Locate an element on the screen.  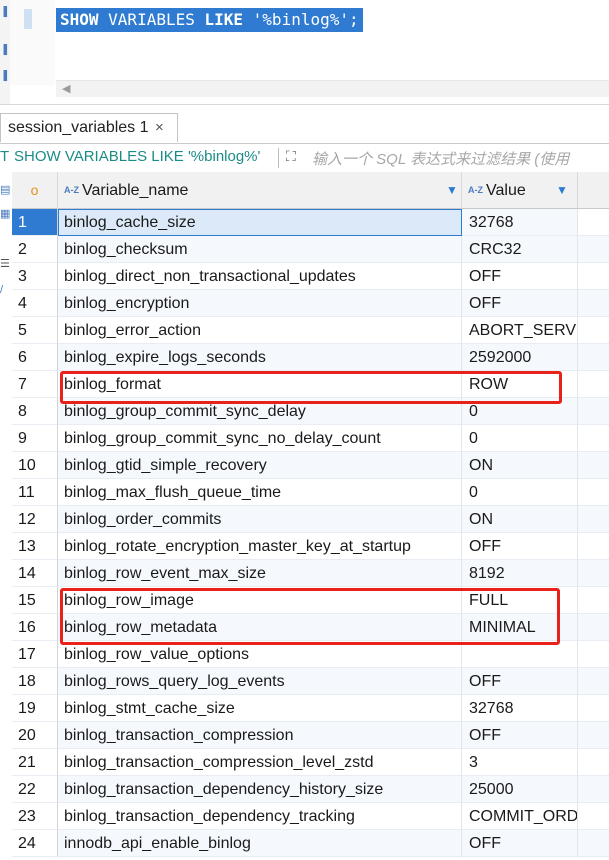
table-row: 5 binlog_error_action ABORT_SERVE is located at coordinates (310, 330).